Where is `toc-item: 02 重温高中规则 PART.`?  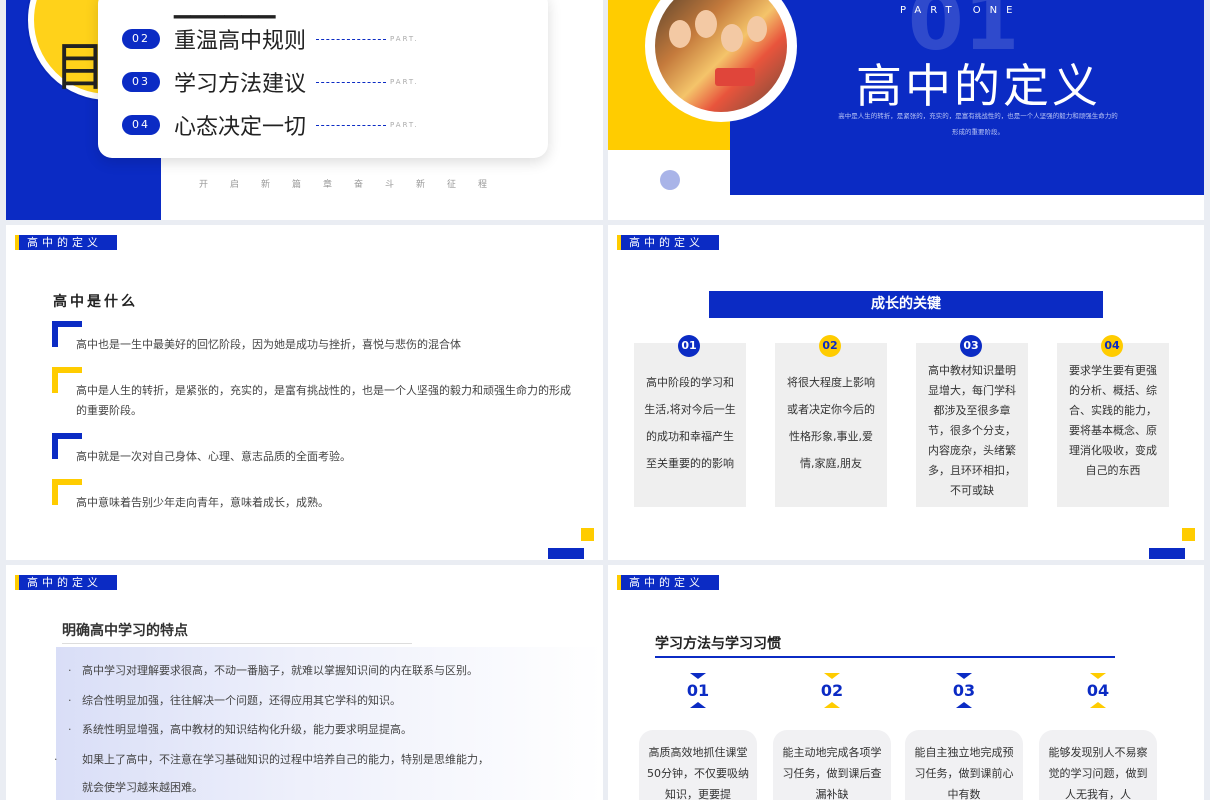 toc-item: 02 重温高中规则 PART. is located at coordinates (270, 39).